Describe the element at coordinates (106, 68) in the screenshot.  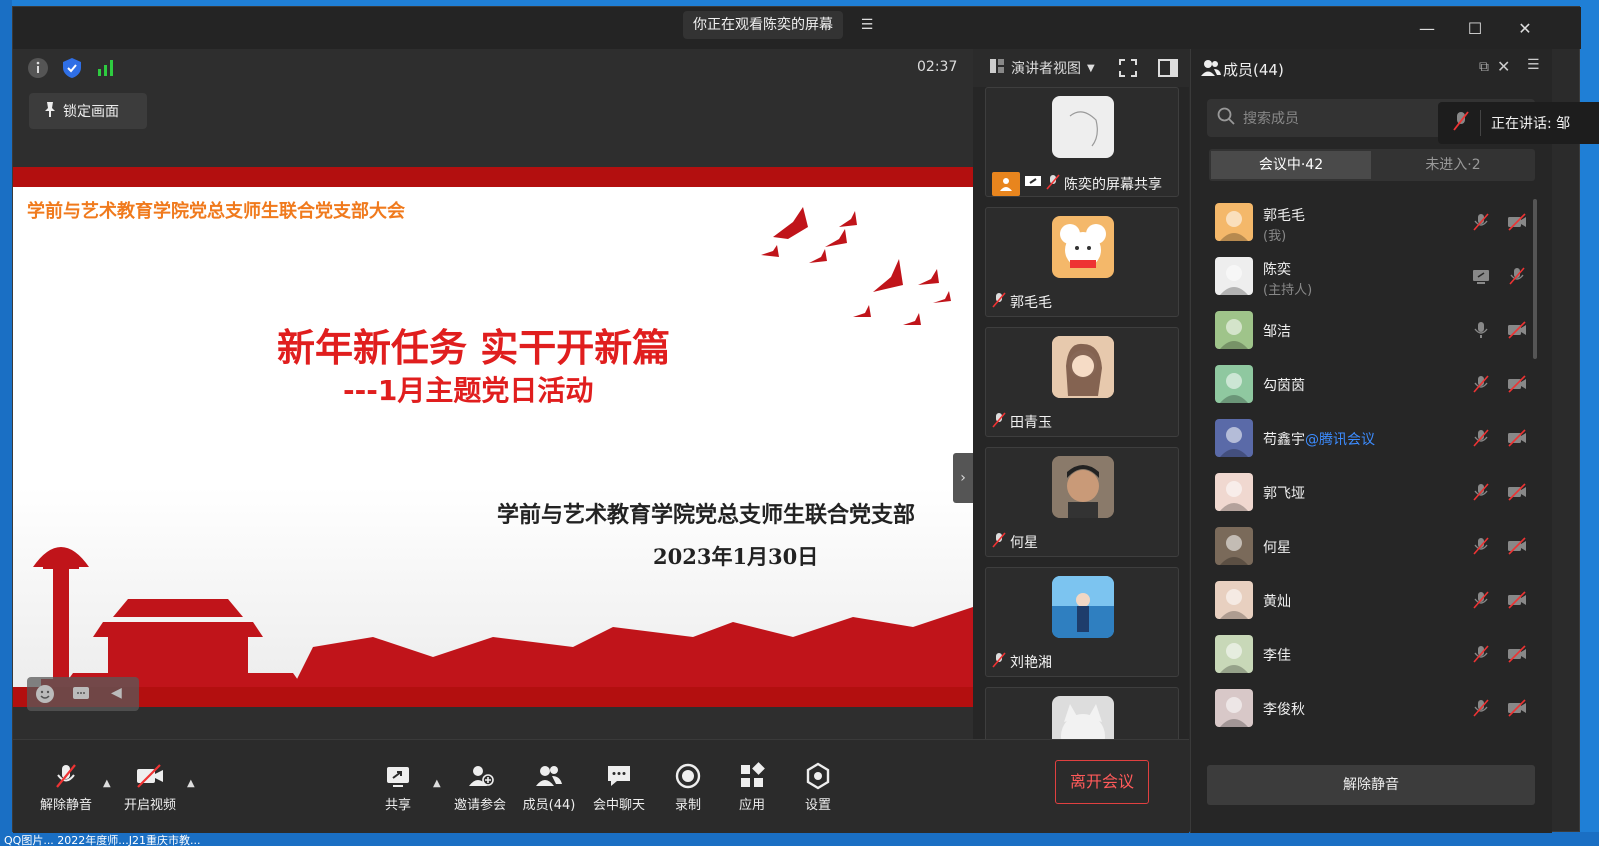
I see `signal-icon` at that location.